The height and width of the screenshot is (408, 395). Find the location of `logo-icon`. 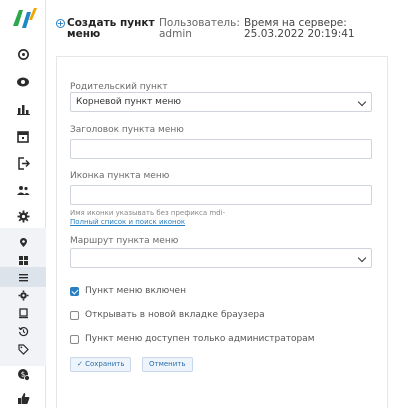

logo-icon is located at coordinates (24, 18).